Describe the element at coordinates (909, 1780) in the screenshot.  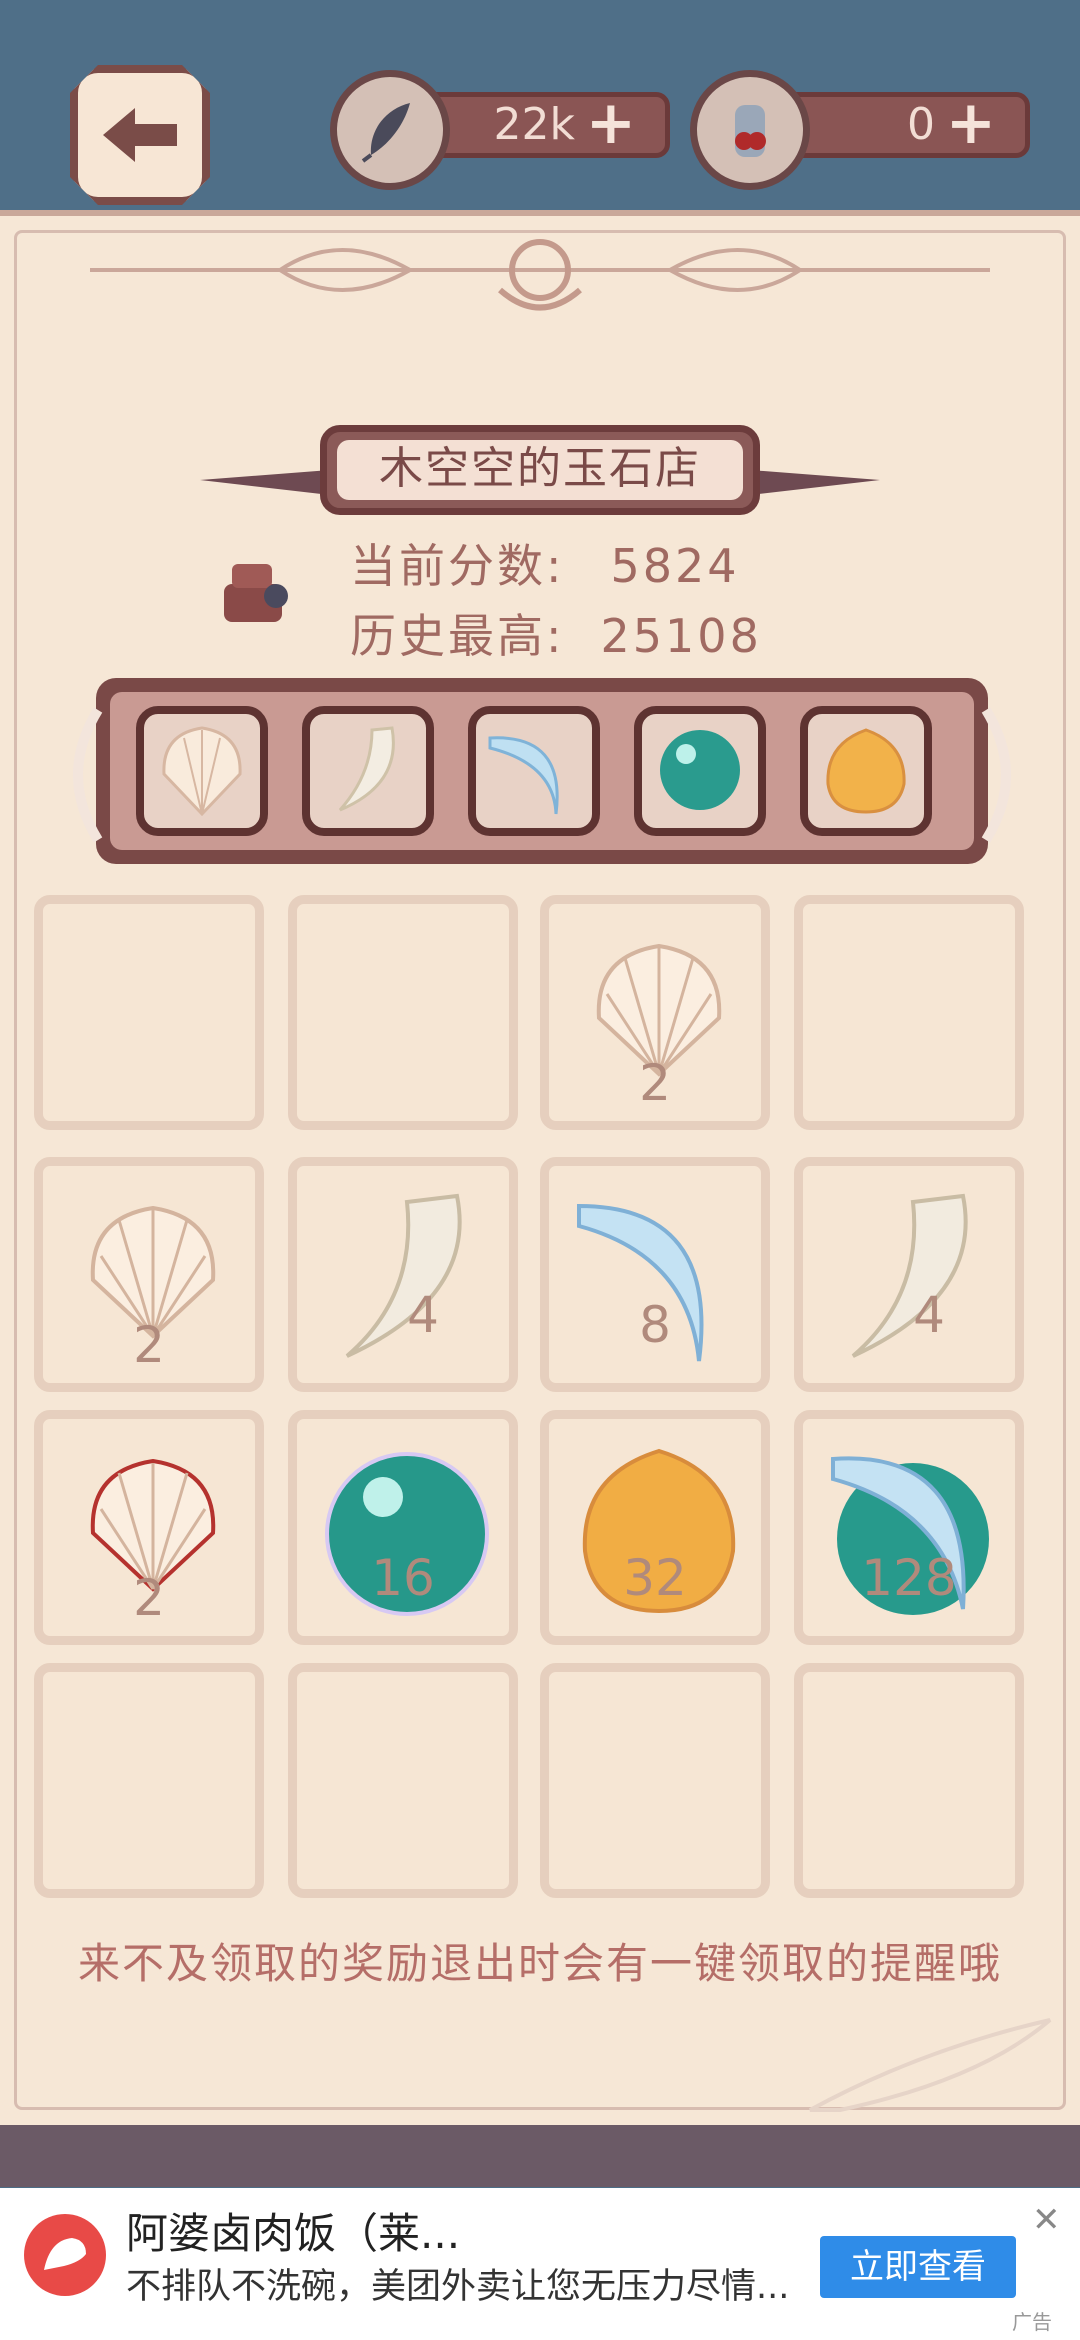
I see `grid-cell-r4-c4` at that location.